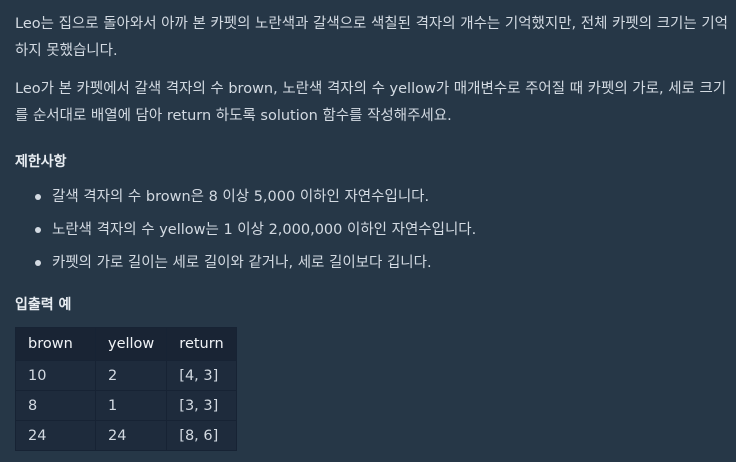 The image size is (736, 462). What do you see at coordinates (55, 375) in the screenshot?
I see `table-cell: 10` at bounding box center [55, 375].